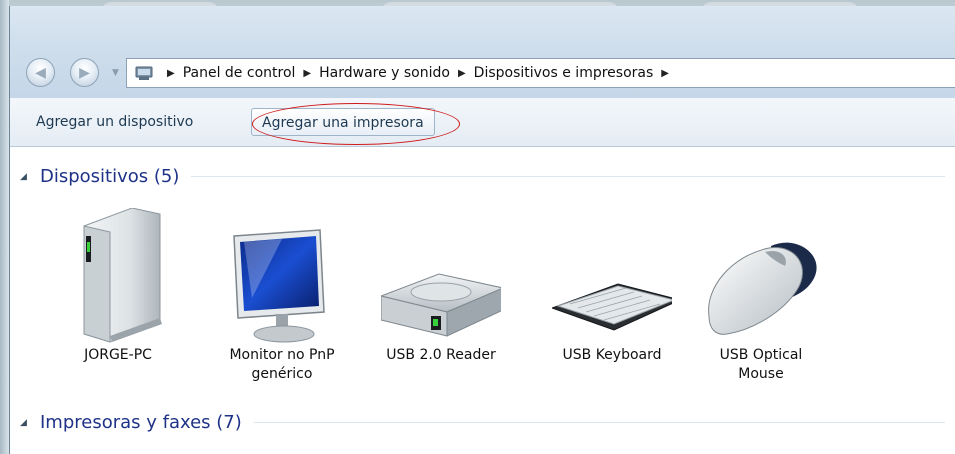  I want to click on add-device-button: Agregar un dispositivo, so click(114, 122).